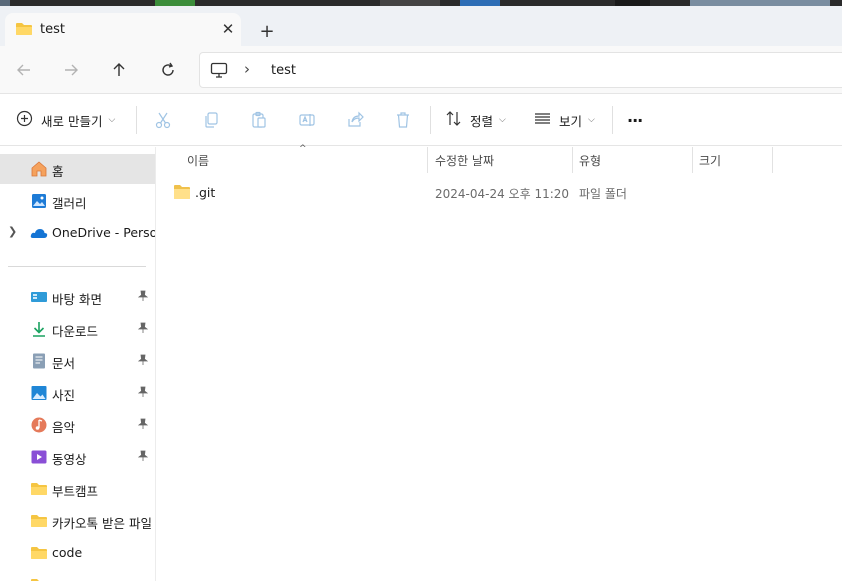 This screenshot has height=581, width=842. What do you see at coordinates (77, 575) in the screenshot?
I see `sidebar-item-partial` at bounding box center [77, 575].